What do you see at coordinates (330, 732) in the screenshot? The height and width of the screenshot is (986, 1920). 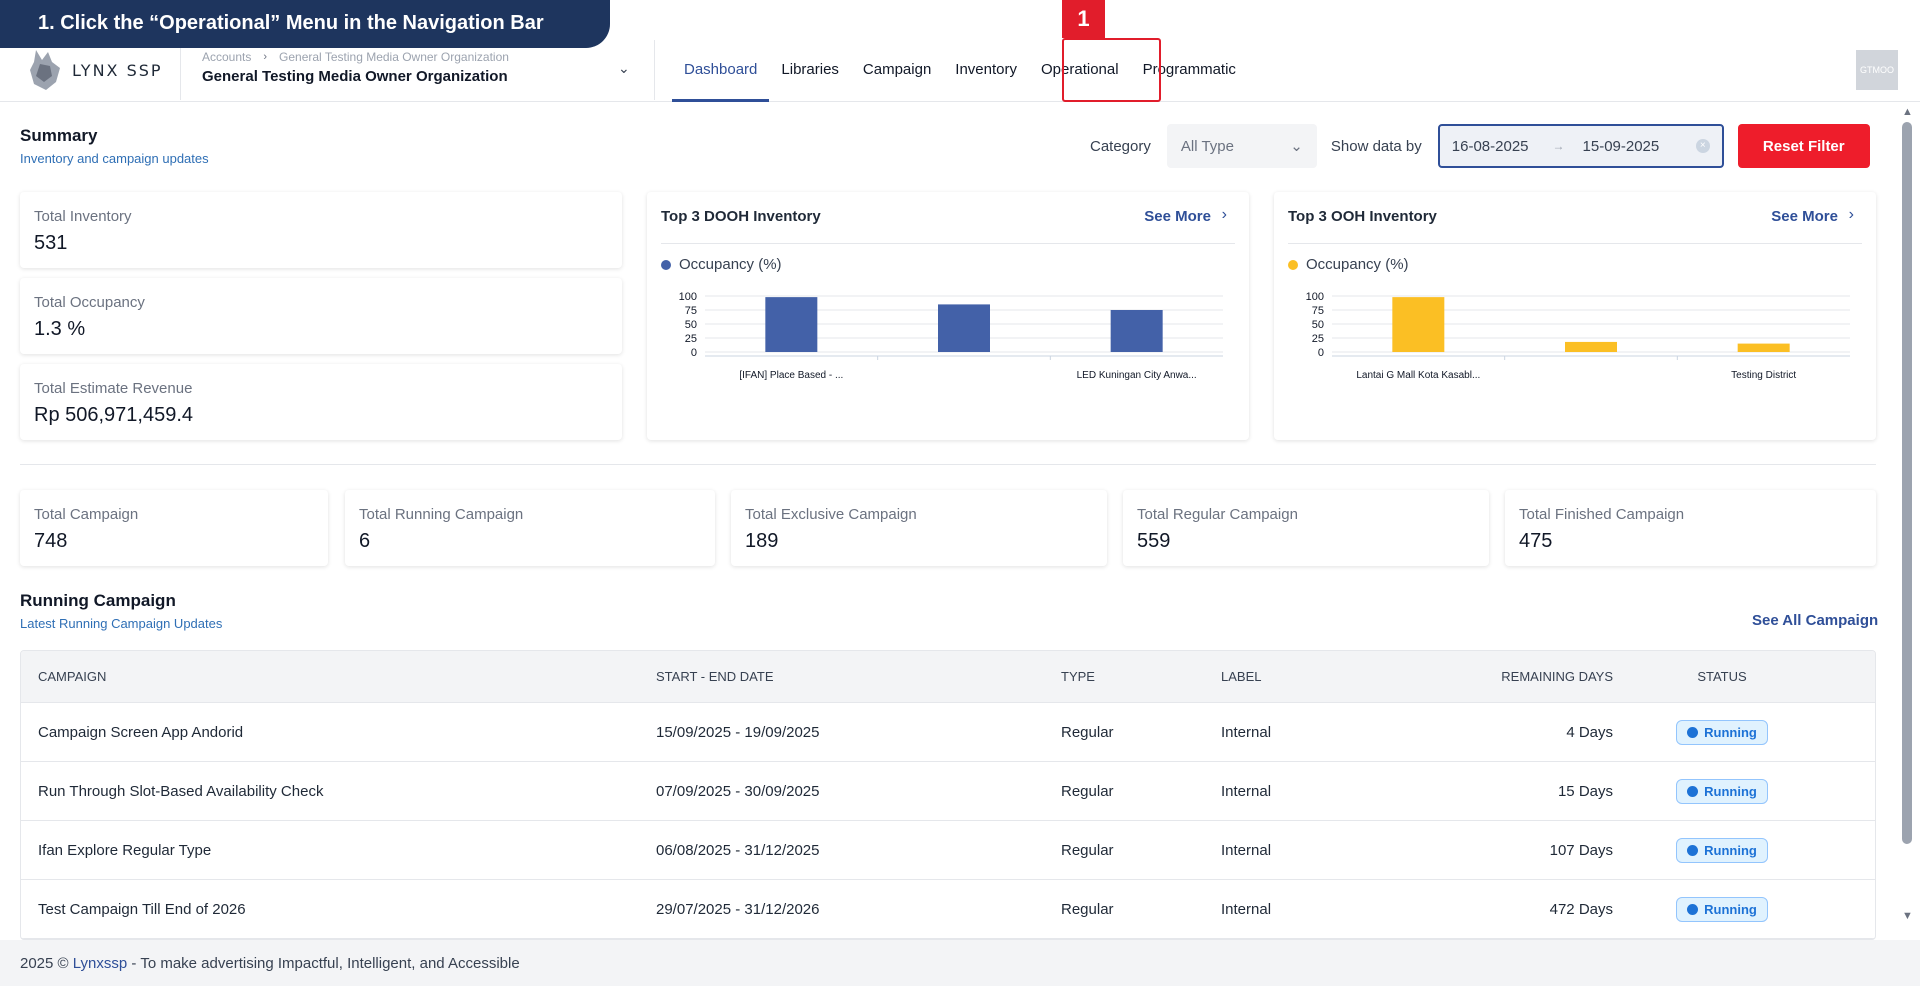 I see `campaign-name: Campaign Screen App Andorid` at bounding box center [330, 732].